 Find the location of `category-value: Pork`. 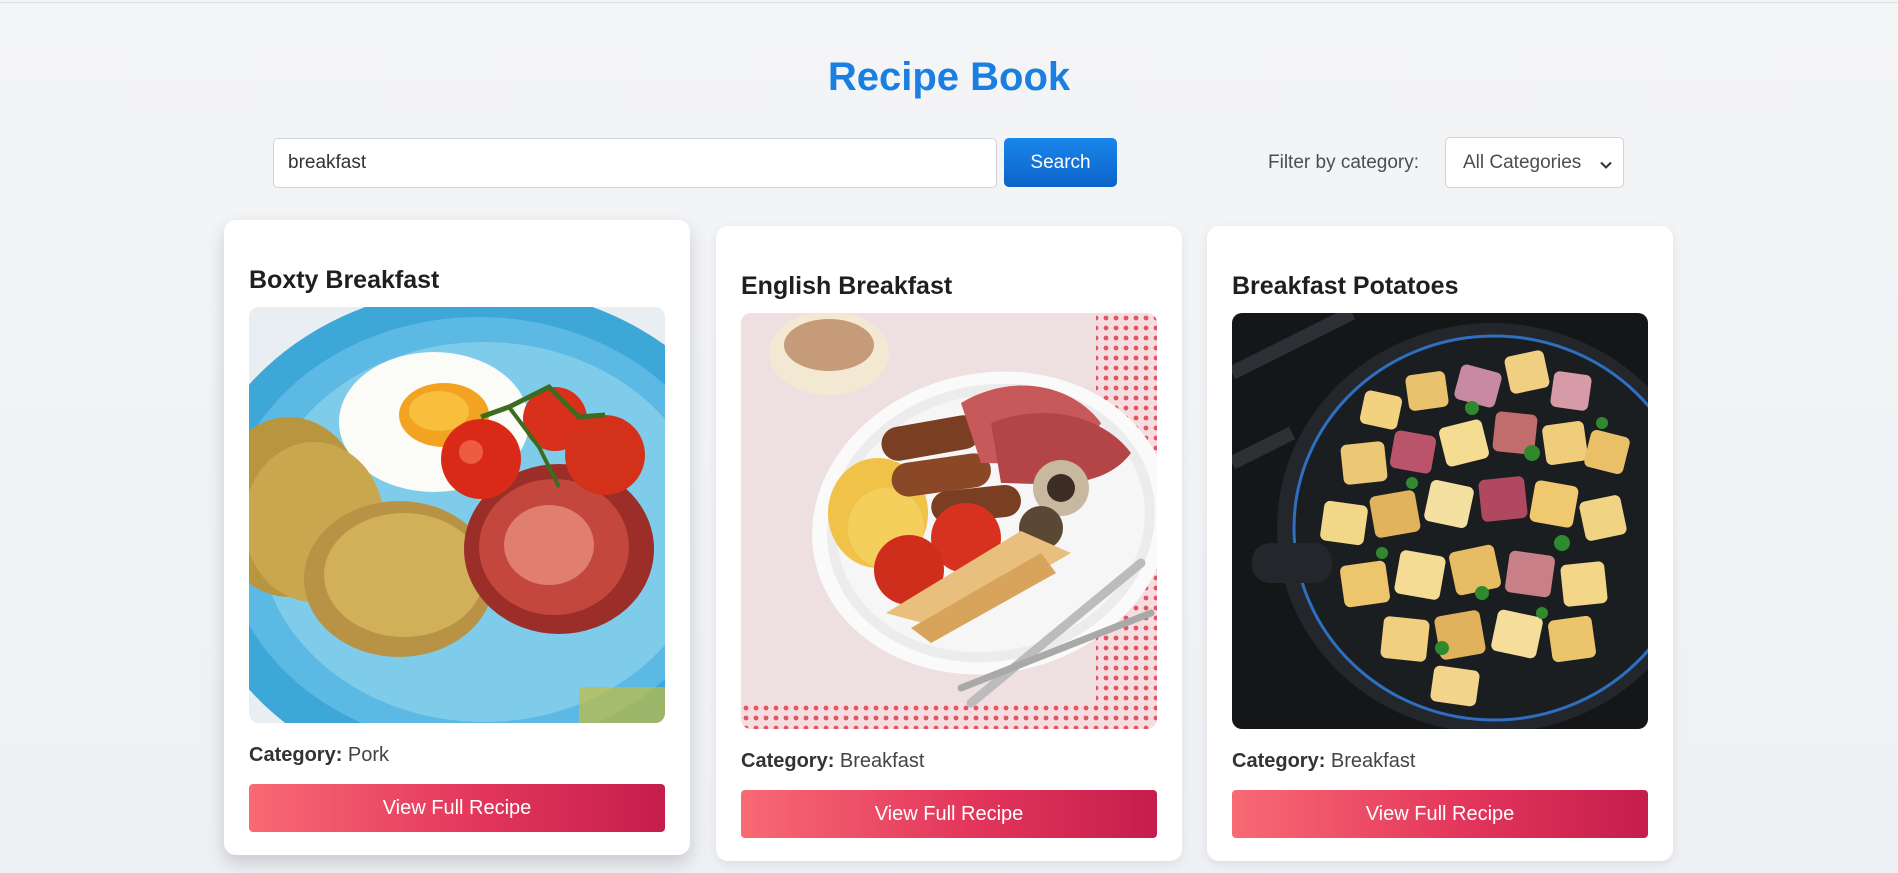

category-value: Pork is located at coordinates (368, 755).